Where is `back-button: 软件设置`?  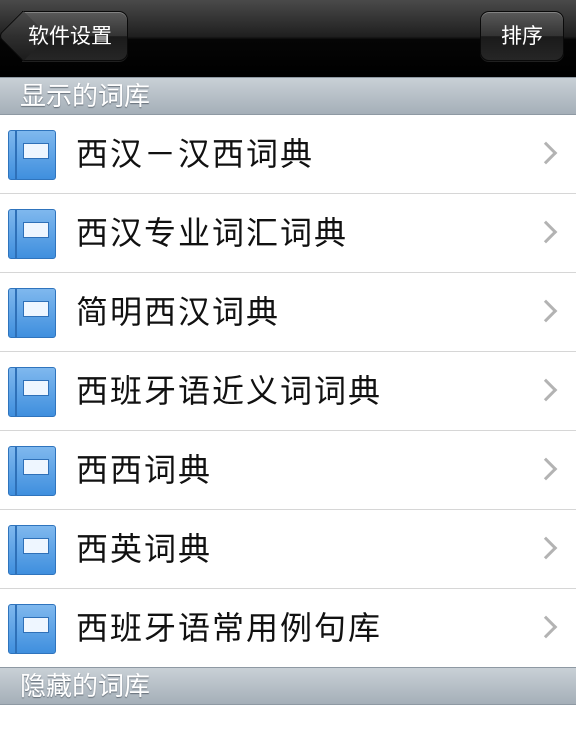
back-button: 软件设置 is located at coordinates (64, 36).